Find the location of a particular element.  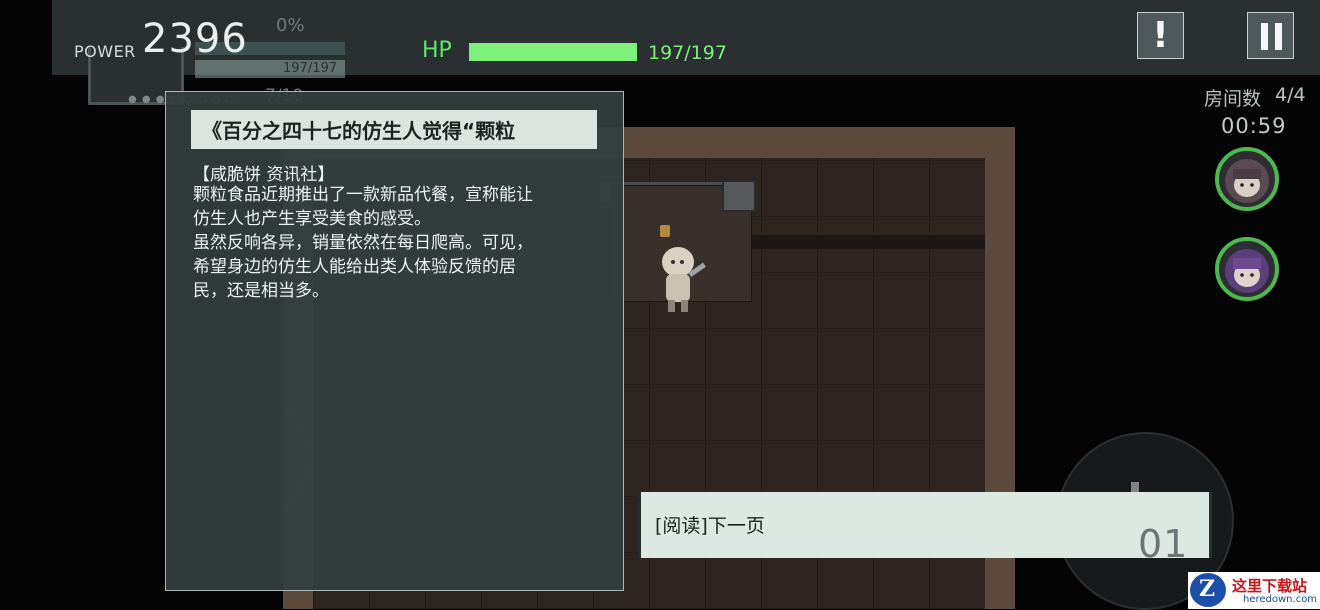

timer: 00:59 is located at coordinates (1254, 126).